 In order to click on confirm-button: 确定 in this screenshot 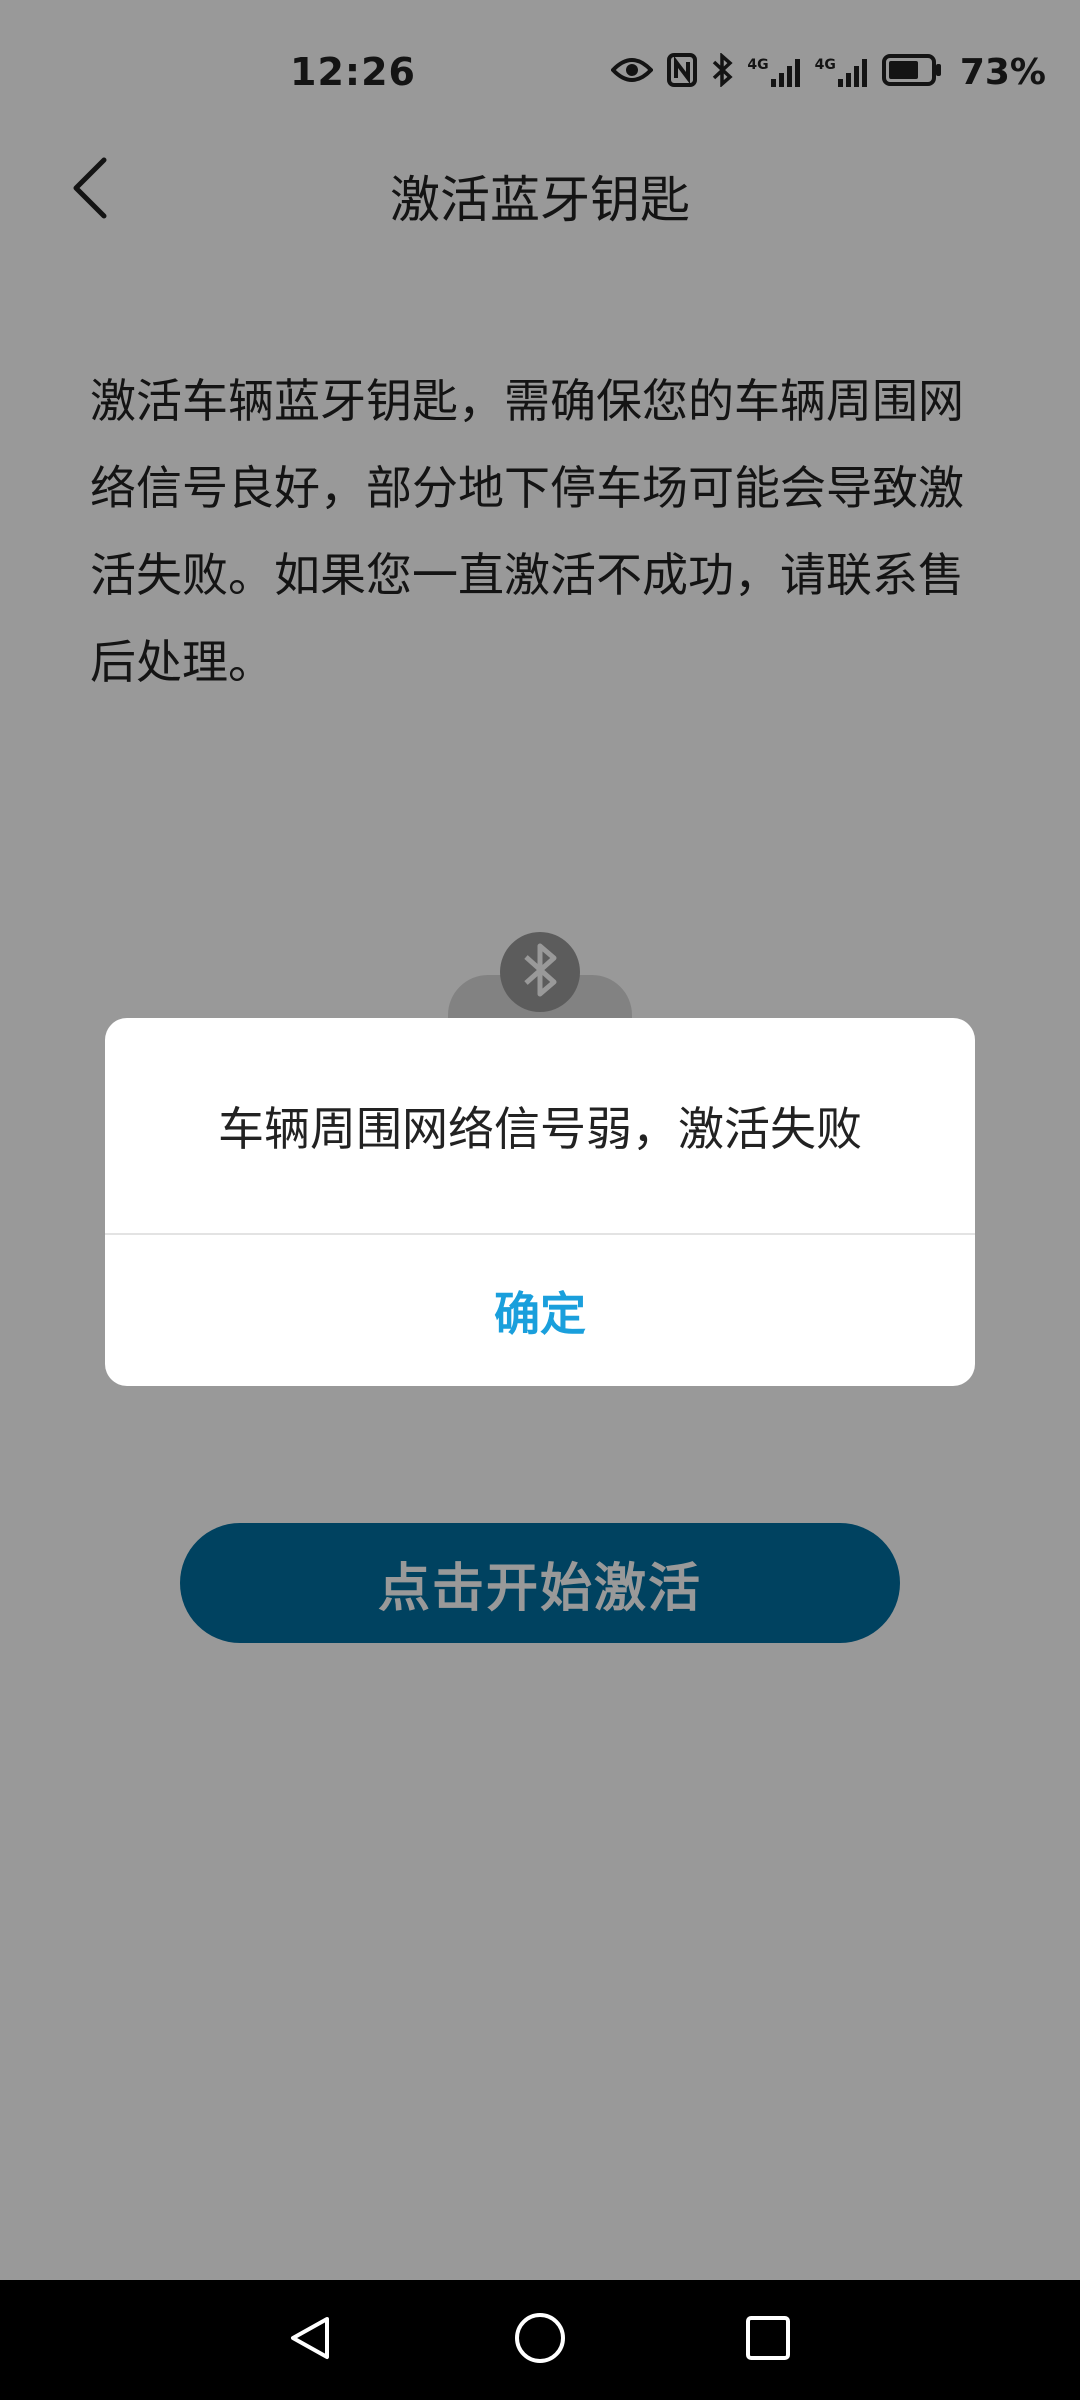, I will do `click(540, 1310)`.